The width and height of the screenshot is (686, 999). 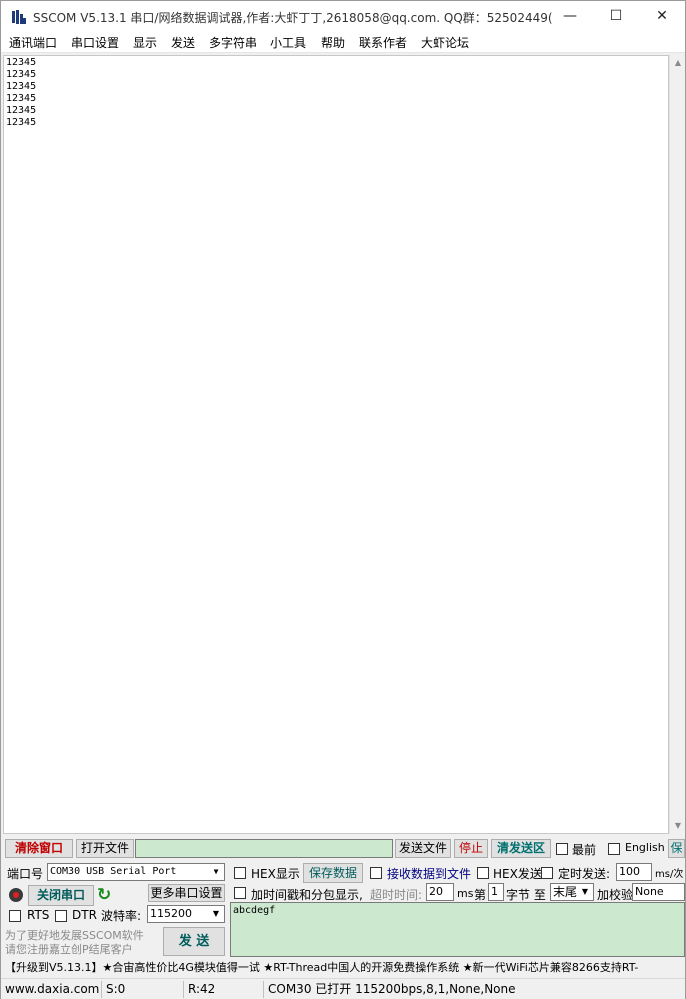 What do you see at coordinates (465, 893) in the screenshot?
I see `timeout-unit: ms` at bounding box center [465, 893].